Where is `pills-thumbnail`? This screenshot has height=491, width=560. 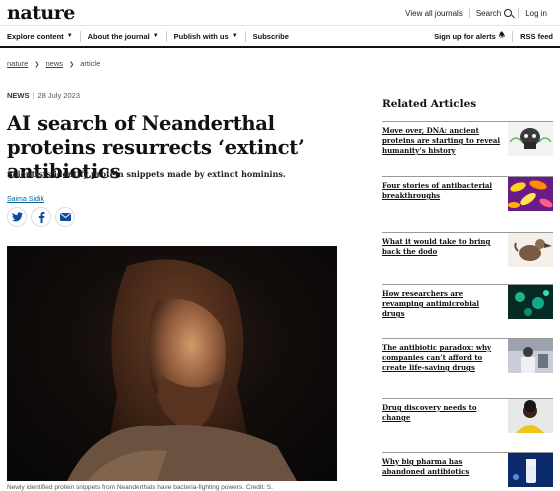 pills-thumbnail is located at coordinates (530, 470).